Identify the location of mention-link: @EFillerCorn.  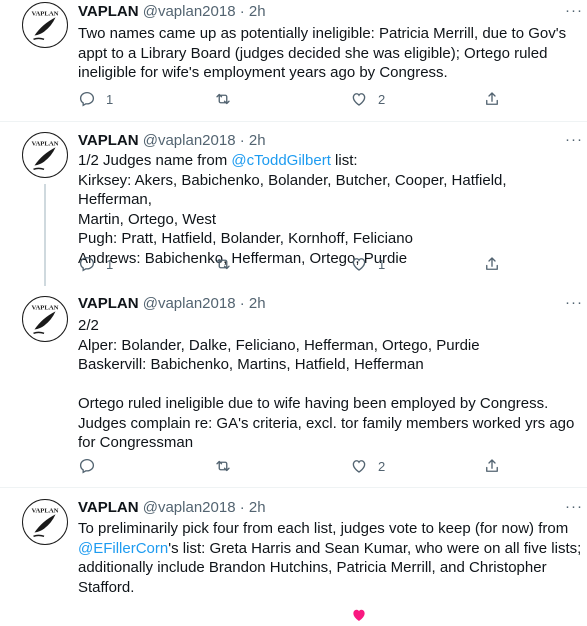
(123, 548).